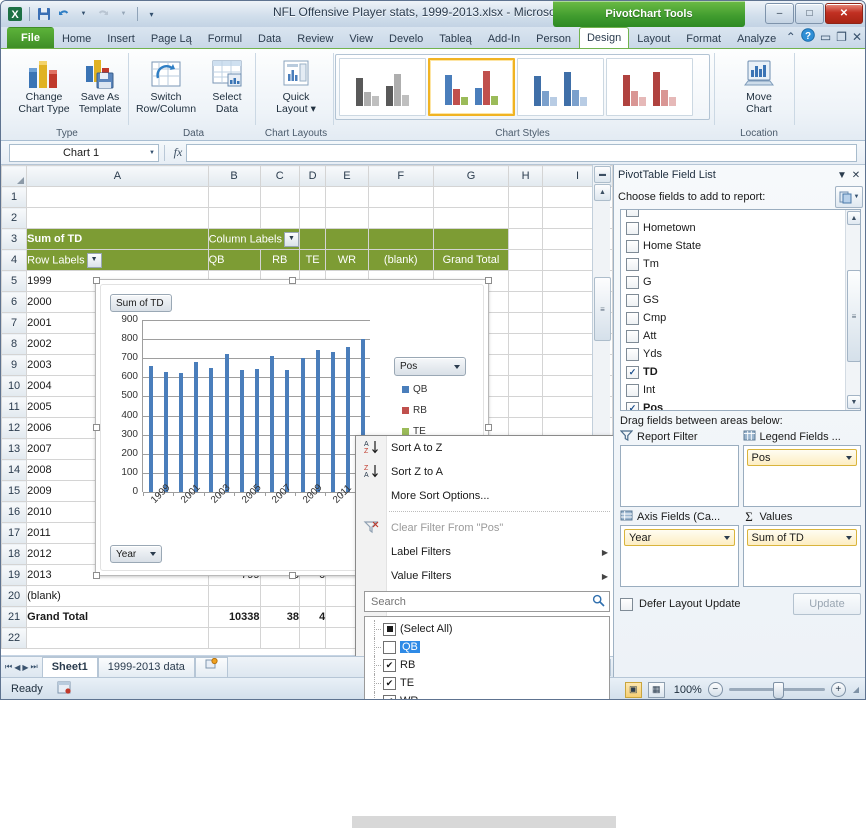 This screenshot has width=866, height=828. What do you see at coordinates (14, 533) in the screenshot?
I see `row-header-17: 17` at bounding box center [14, 533].